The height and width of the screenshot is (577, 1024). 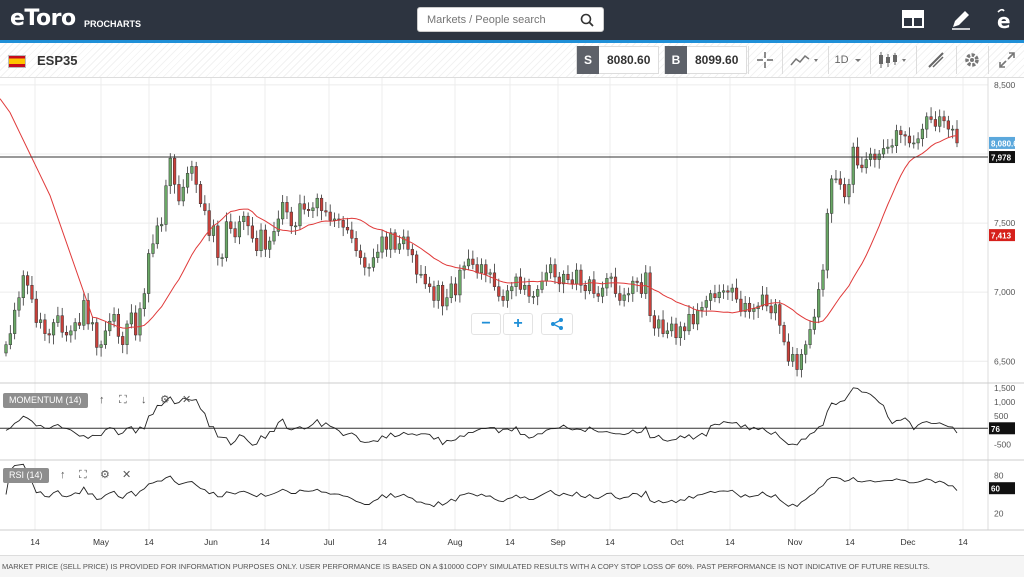 What do you see at coordinates (502, 19) in the screenshot?
I see `search-input` at bounding box center [502, 19].